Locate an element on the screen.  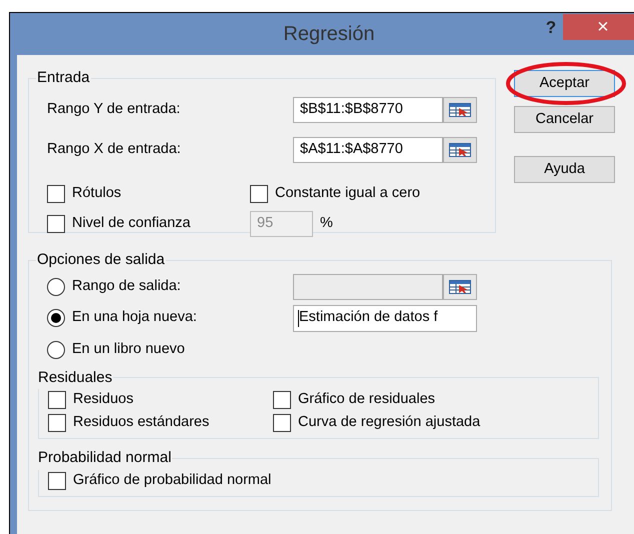
checkbox-label: Nivel de confianza is located at coordinates (131, 223).